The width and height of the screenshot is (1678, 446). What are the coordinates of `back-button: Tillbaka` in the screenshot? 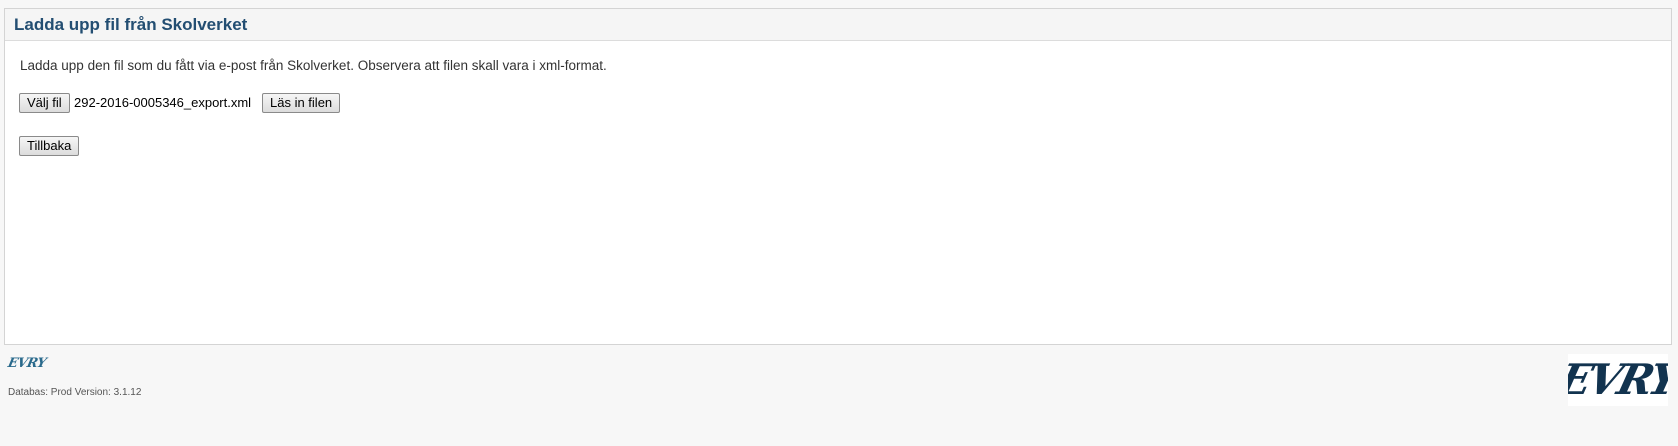 It's located at (49, 146).